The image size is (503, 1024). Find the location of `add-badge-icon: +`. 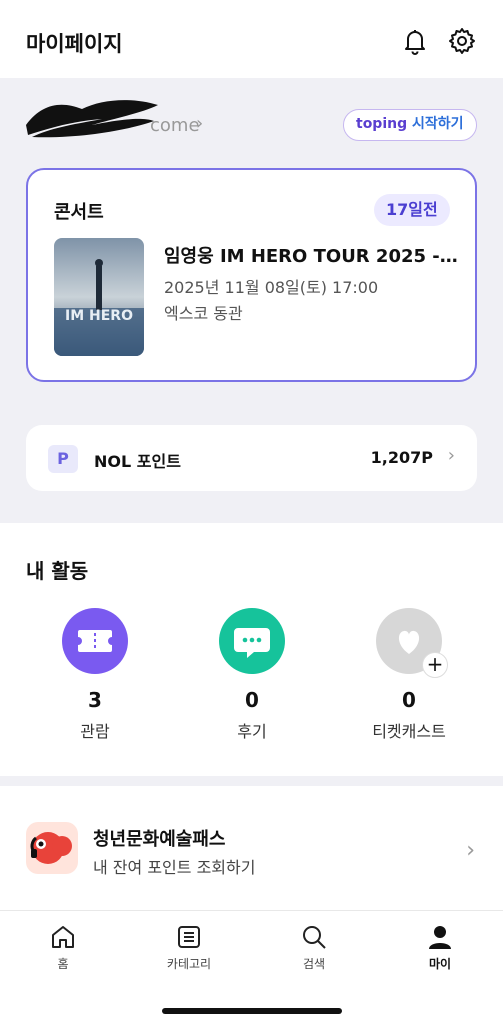

add-badge-icon: + is located at coordinates (435, 665).